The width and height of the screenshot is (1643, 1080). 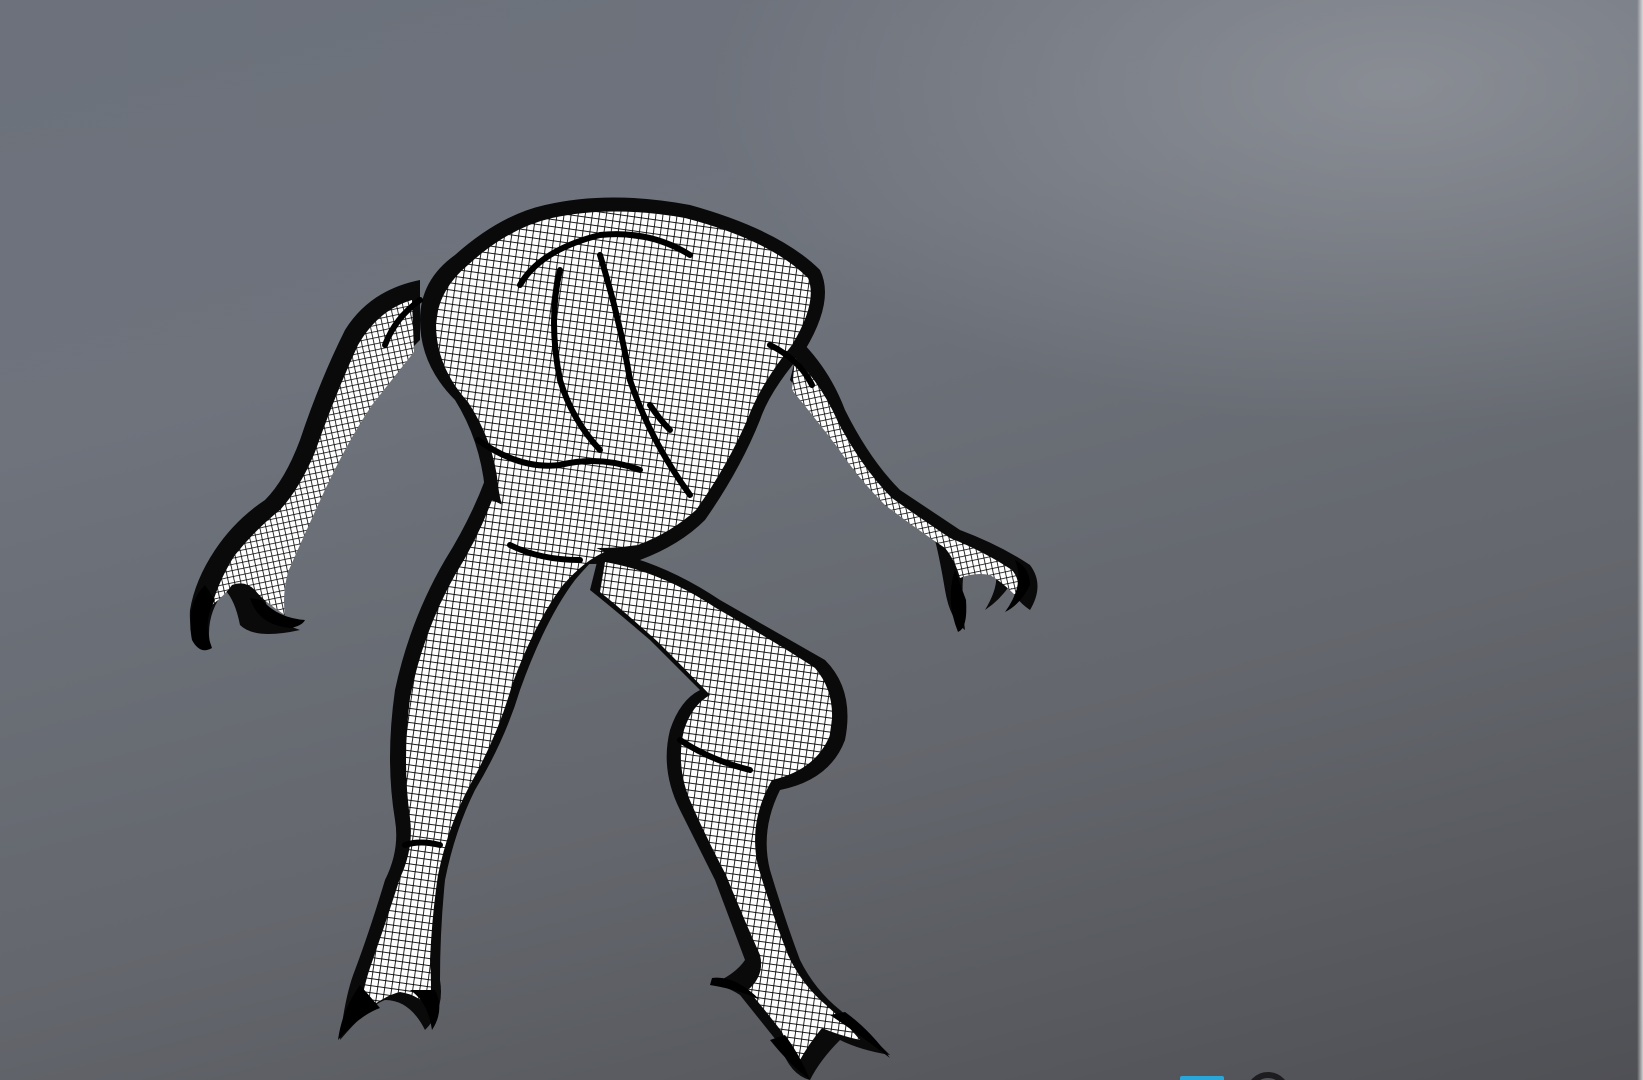 What do you see at coordinates (1640, 540) in the screenshot?
I see `viewport-border` at bounding box center [1640, 540].